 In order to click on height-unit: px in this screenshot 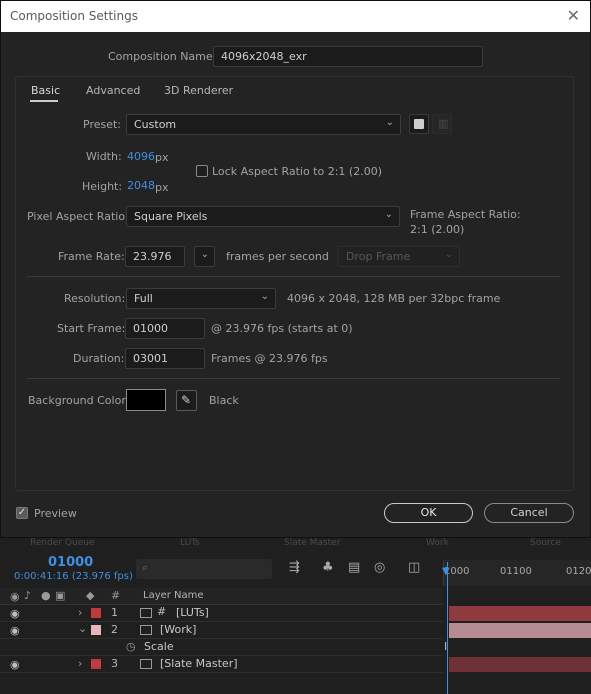, I will do `click(162, 187)`.